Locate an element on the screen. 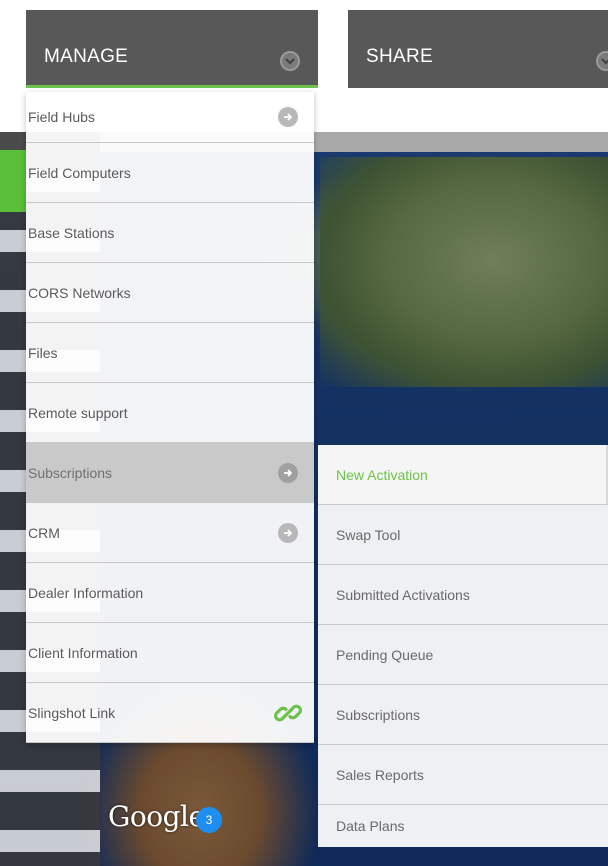 The width and height of the screenshot is (608, 866). submenu-item-pending-queue: Pending Queue is located at coordinates (463, 655).